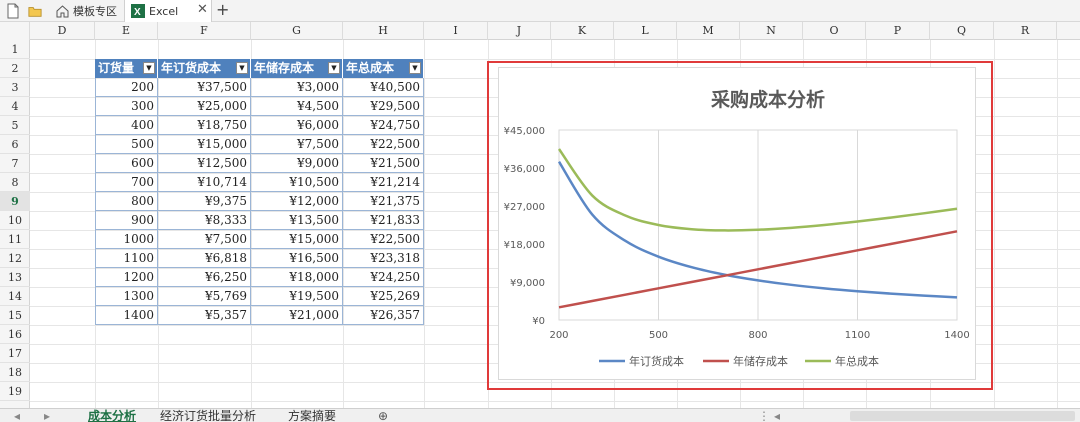  What do you see at coordinates (126, 31) in the screenshot?
I see `col-header: E` at bounding box center [126, 31].